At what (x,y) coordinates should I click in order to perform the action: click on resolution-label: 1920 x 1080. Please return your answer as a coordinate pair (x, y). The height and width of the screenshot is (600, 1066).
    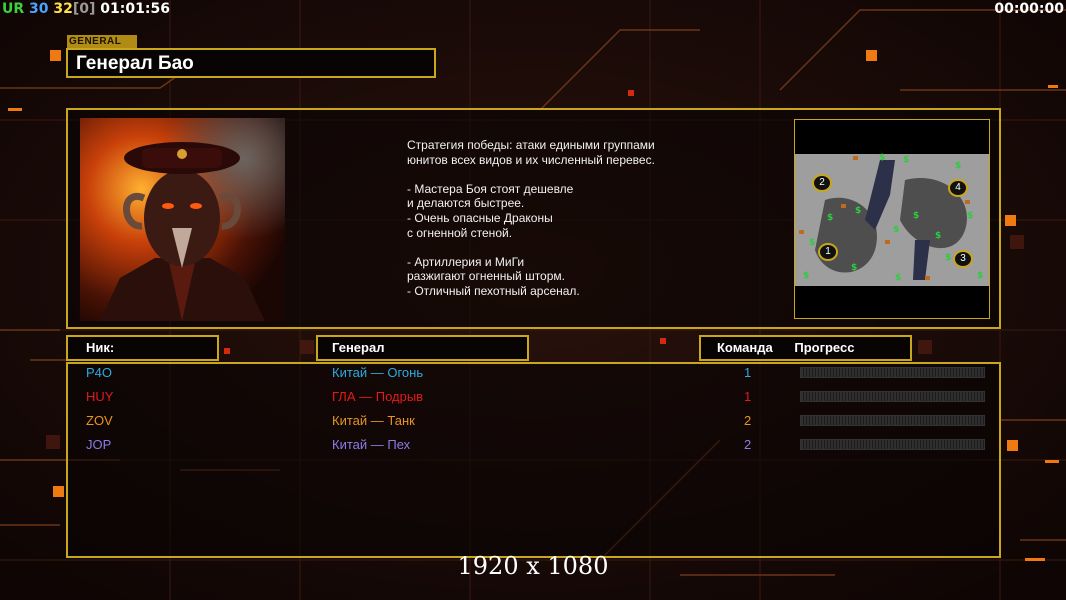
    Looking at the image, I should click on (533, 566).